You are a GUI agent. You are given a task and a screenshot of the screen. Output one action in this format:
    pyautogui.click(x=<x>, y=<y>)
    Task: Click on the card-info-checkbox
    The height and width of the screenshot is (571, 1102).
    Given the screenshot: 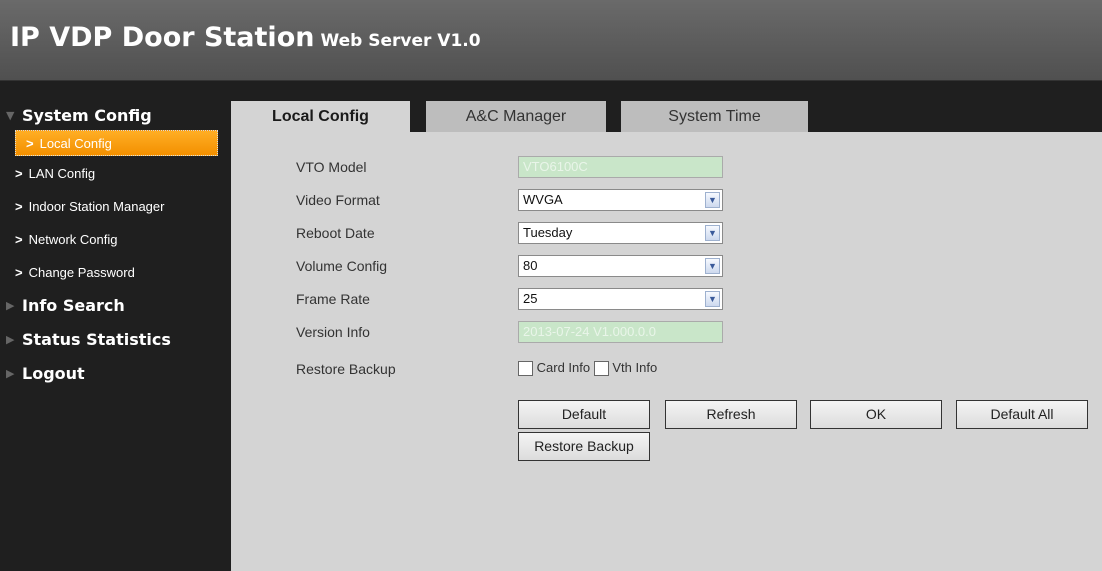 What is the action you would take?
    pyautogui.click(x=525, y=369)
    